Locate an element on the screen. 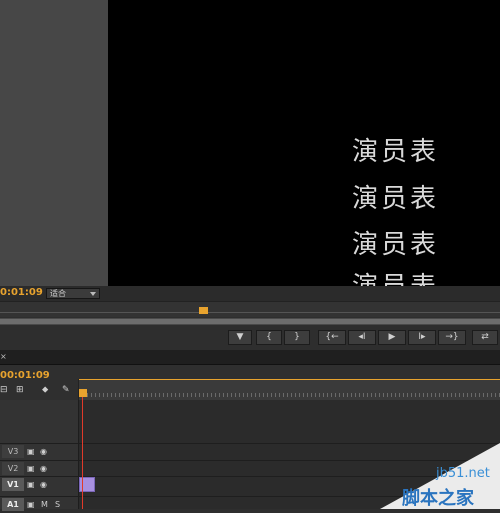 The image size is (500, 513). step-forward-button: I▸ is located at coordinates (422, 337).